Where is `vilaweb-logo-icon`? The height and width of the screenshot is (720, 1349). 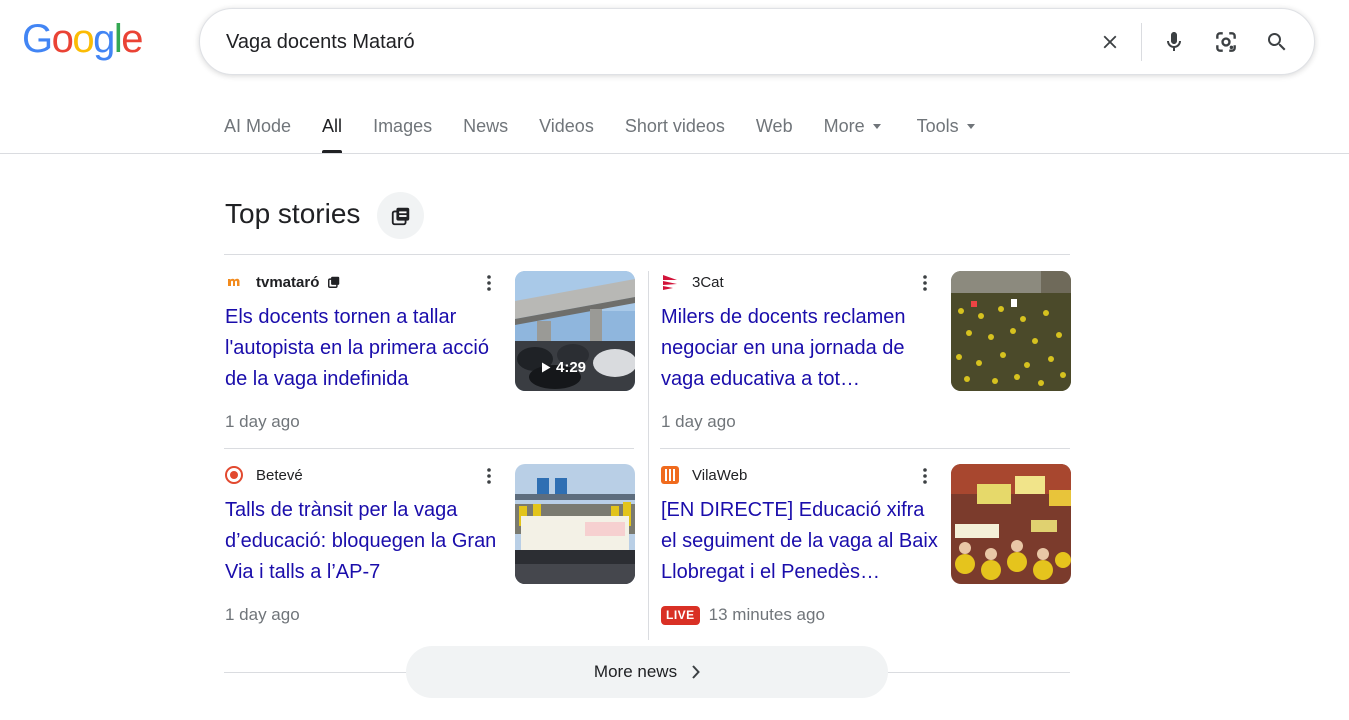
vilaweb-logo-icon is located at coordinates (670, 475).